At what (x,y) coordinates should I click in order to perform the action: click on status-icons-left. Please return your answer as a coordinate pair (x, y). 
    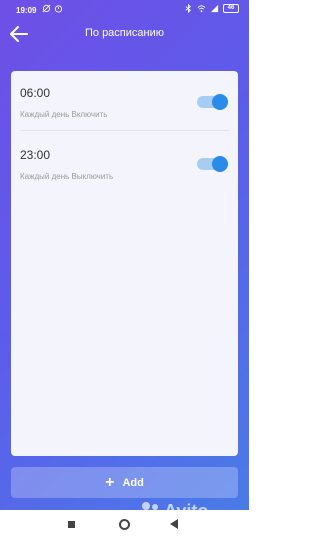
    Looking at the image, I should click on (52, 8).